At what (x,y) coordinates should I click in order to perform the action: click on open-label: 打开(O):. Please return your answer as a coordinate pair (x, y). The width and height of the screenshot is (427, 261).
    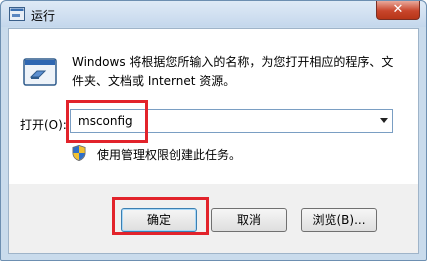
    Looking at the image, I should click on (43, 125).